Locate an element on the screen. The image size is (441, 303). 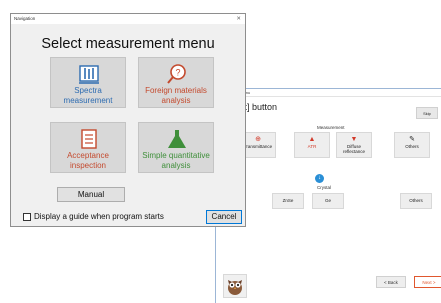
option-others: ✎ Others is located at coordinates (412, 145).